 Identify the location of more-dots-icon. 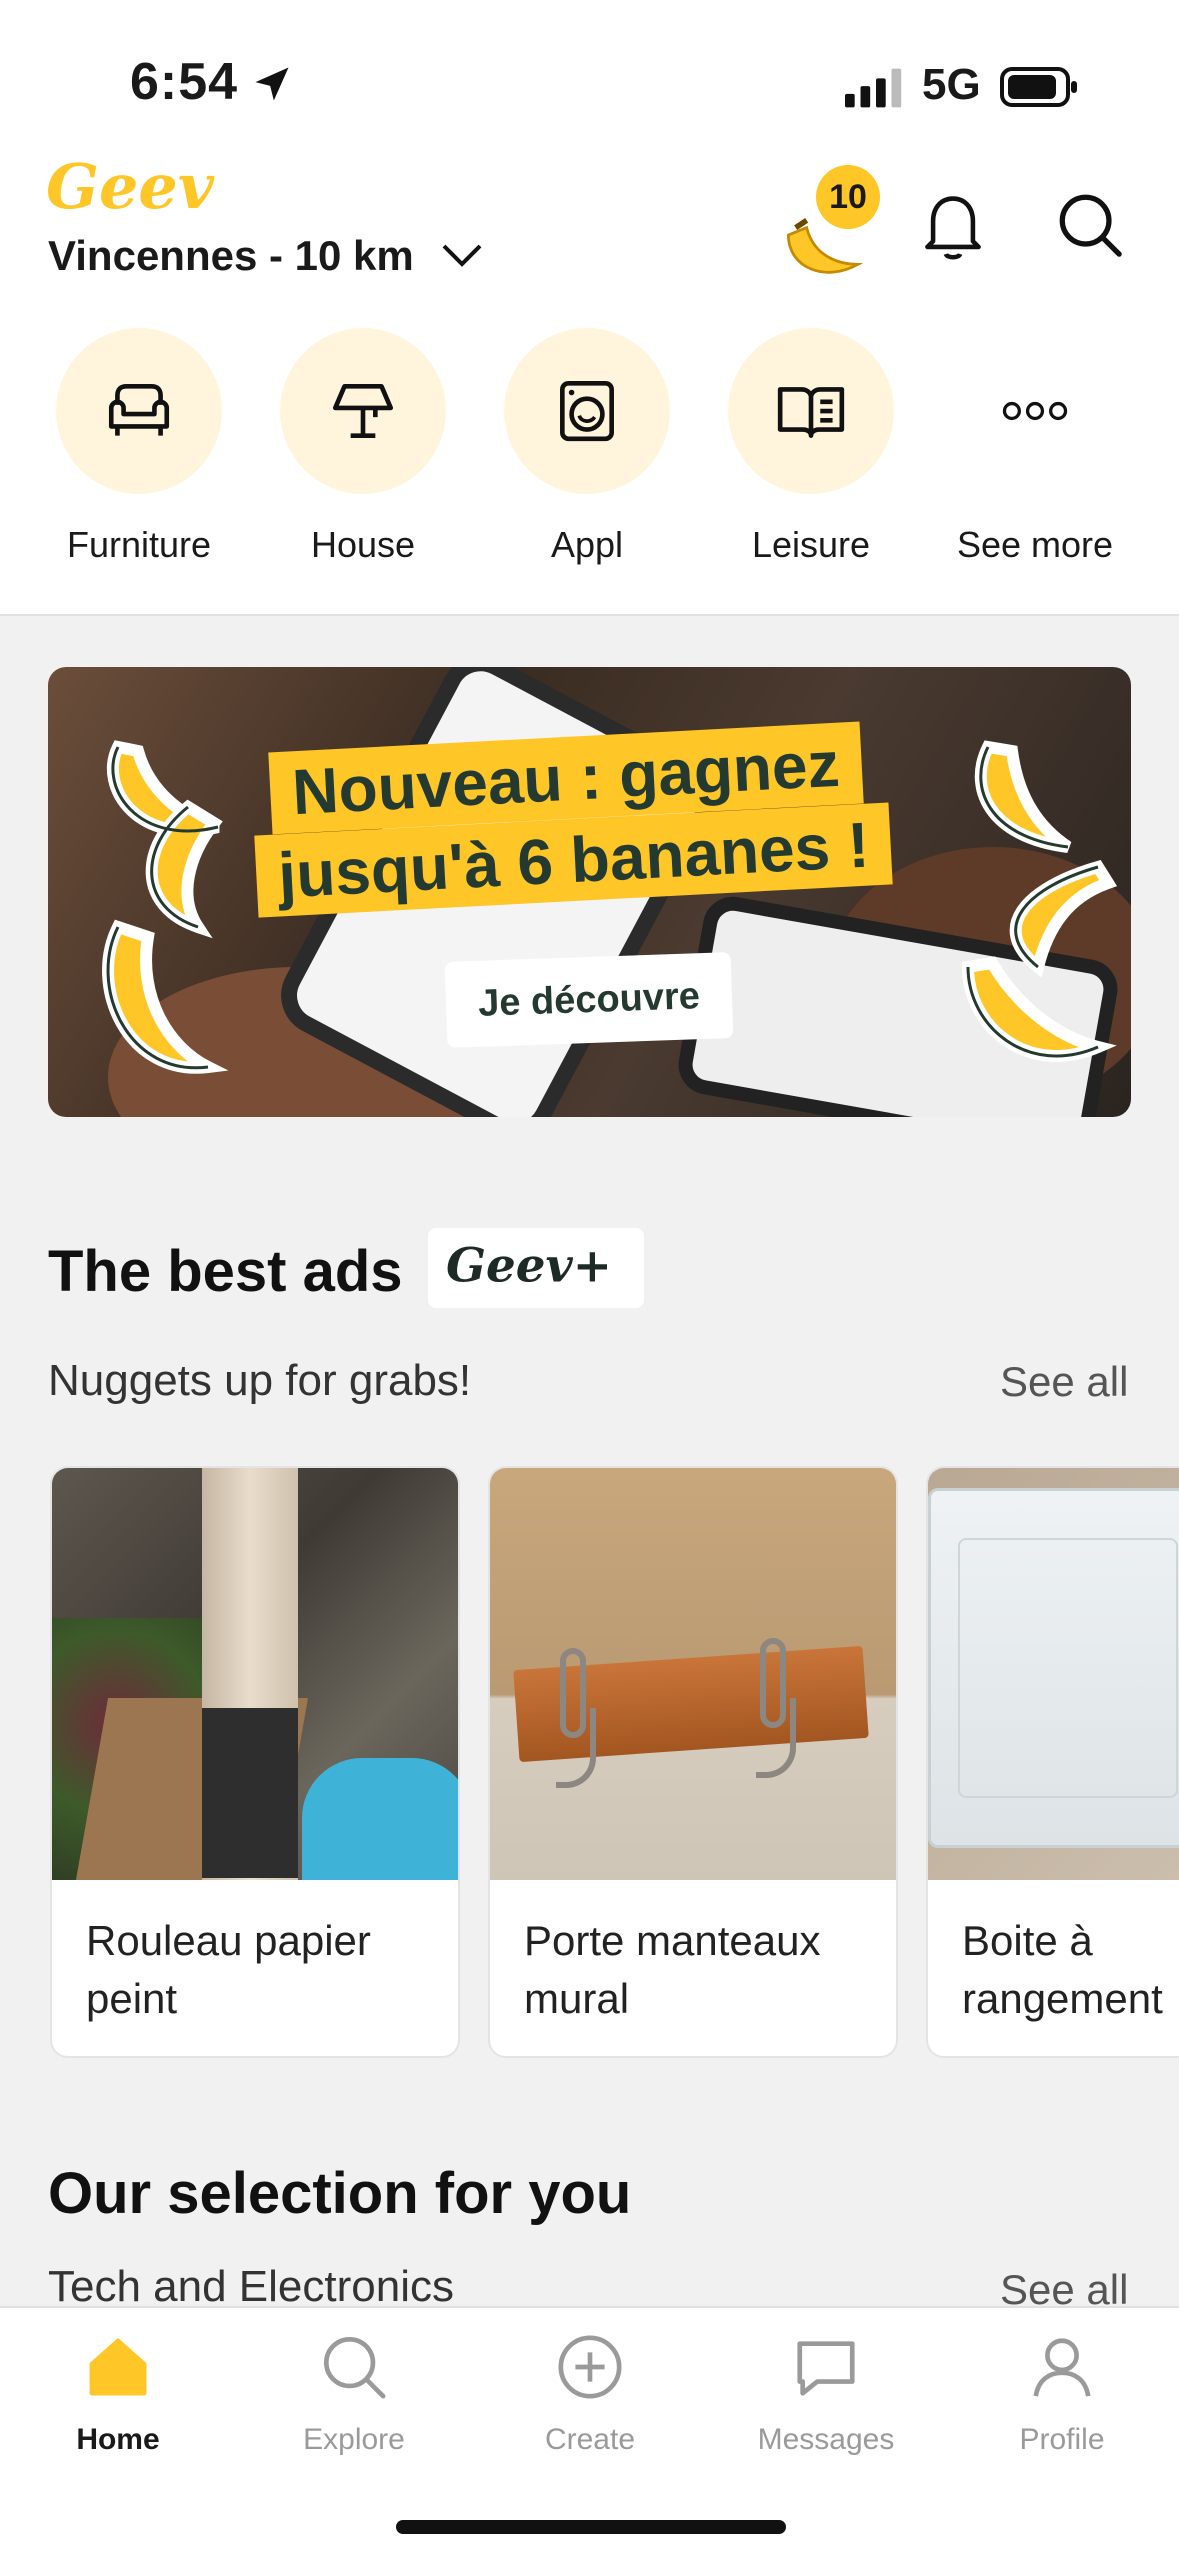
(1035, 411).